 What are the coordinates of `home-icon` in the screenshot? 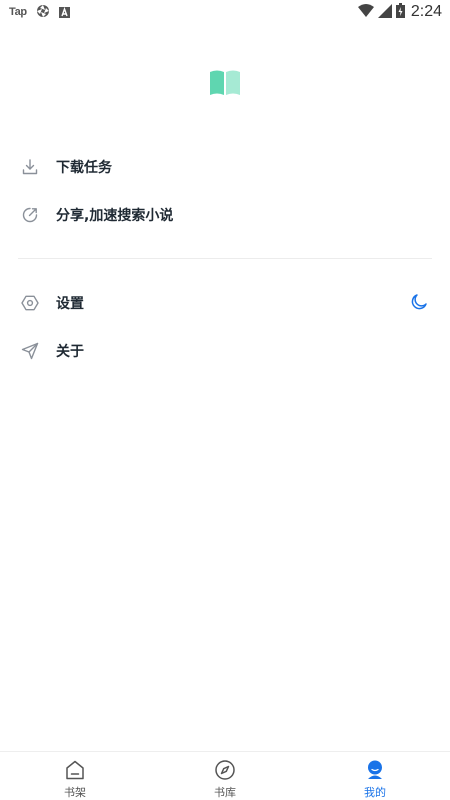 It's located at (75, 770).